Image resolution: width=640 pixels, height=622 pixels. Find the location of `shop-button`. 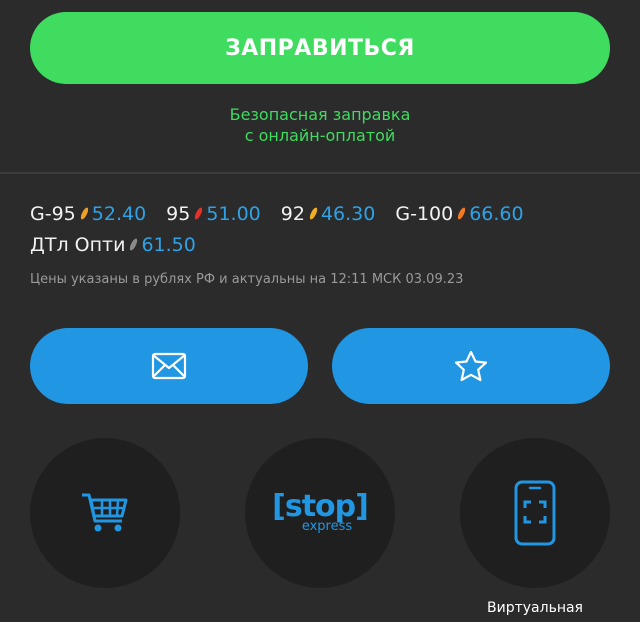

shop-button is located at coordinates (105, 513).